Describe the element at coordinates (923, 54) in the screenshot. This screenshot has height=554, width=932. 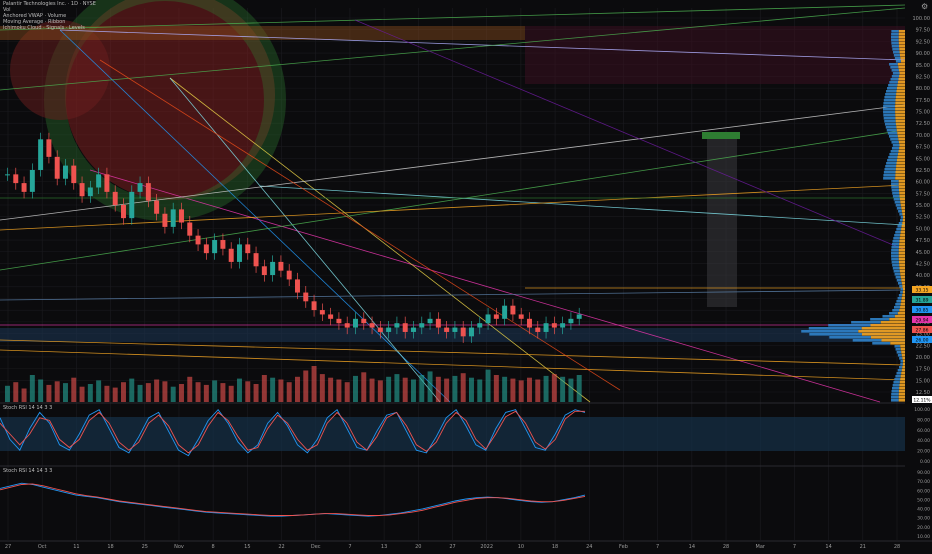
I see `y-tick-label: 90.00` at that location.